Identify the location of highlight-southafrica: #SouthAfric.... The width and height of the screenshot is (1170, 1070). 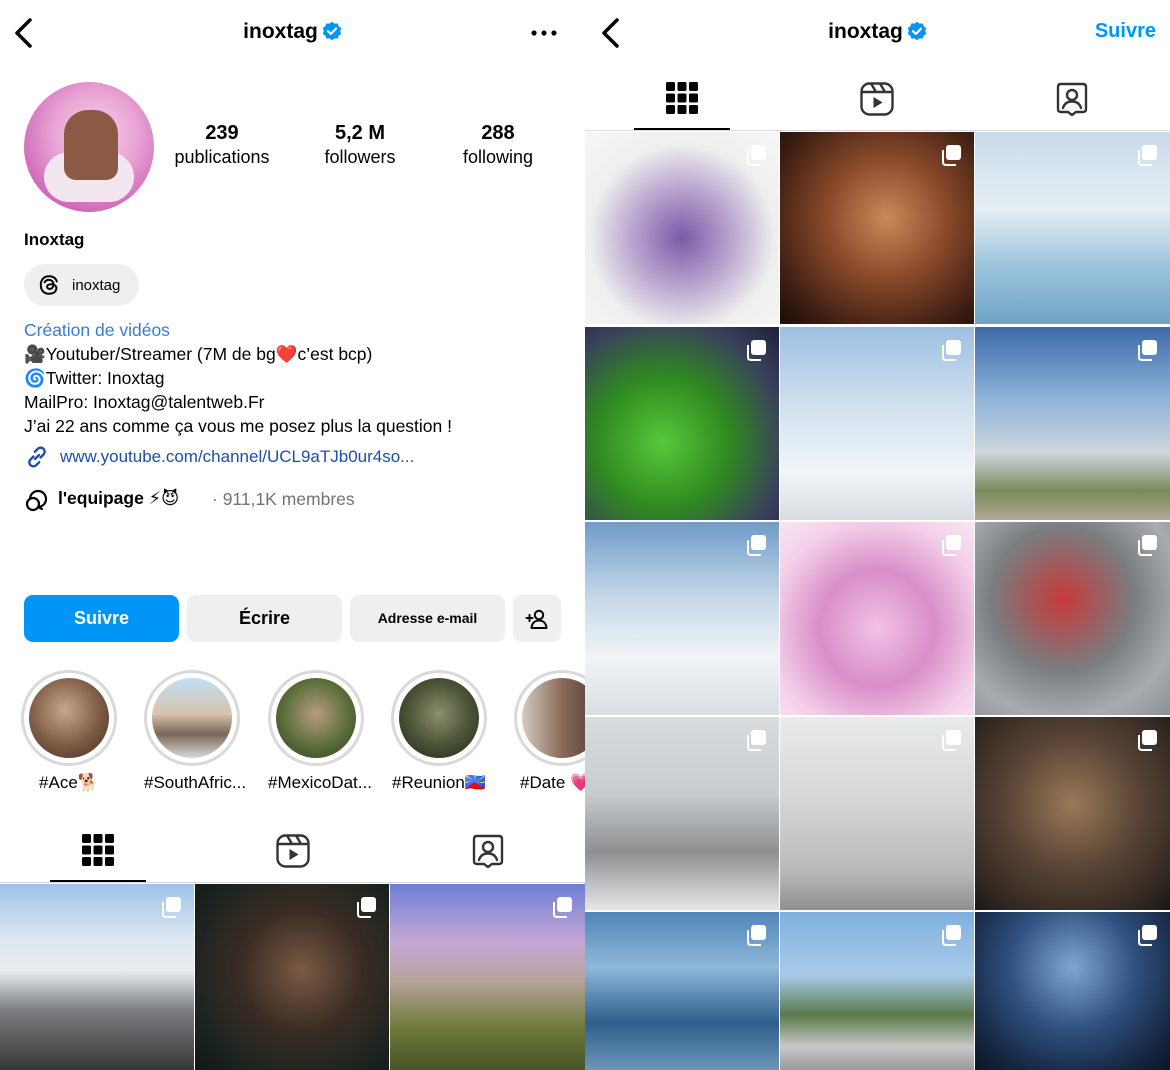
(195, 731).